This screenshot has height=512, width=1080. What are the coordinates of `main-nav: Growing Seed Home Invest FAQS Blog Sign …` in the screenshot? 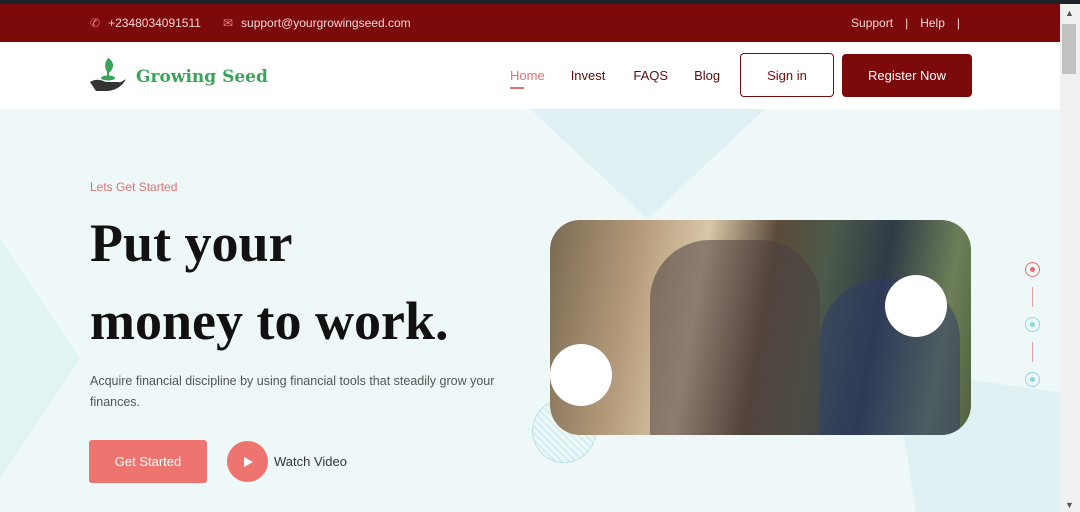 It's located at (530, 75).